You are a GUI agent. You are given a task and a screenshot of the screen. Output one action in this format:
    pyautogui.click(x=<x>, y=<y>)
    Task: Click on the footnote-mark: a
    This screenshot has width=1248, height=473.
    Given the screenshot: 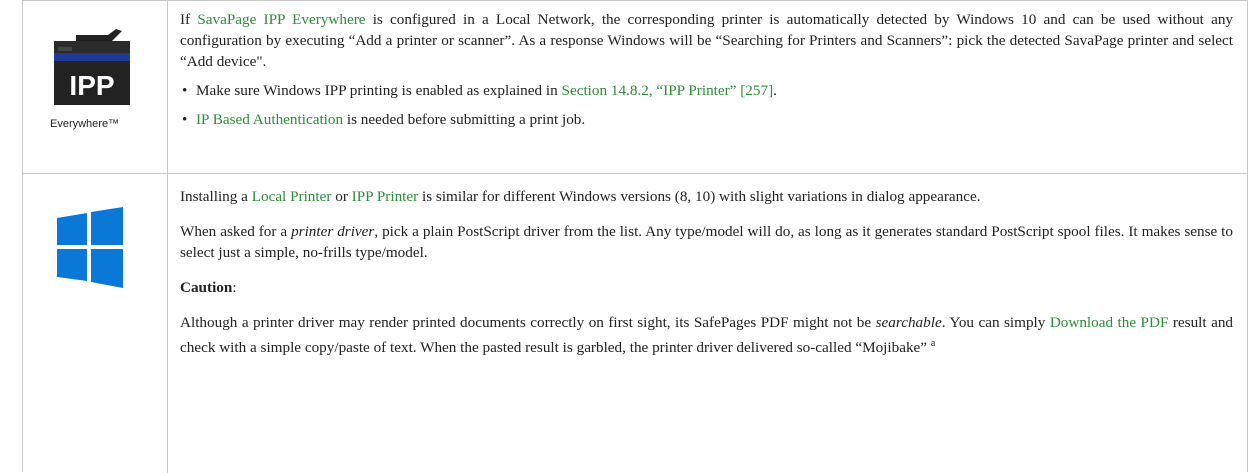 What is the action you would take?
    pyautogui.click(x=933, y=343)
    